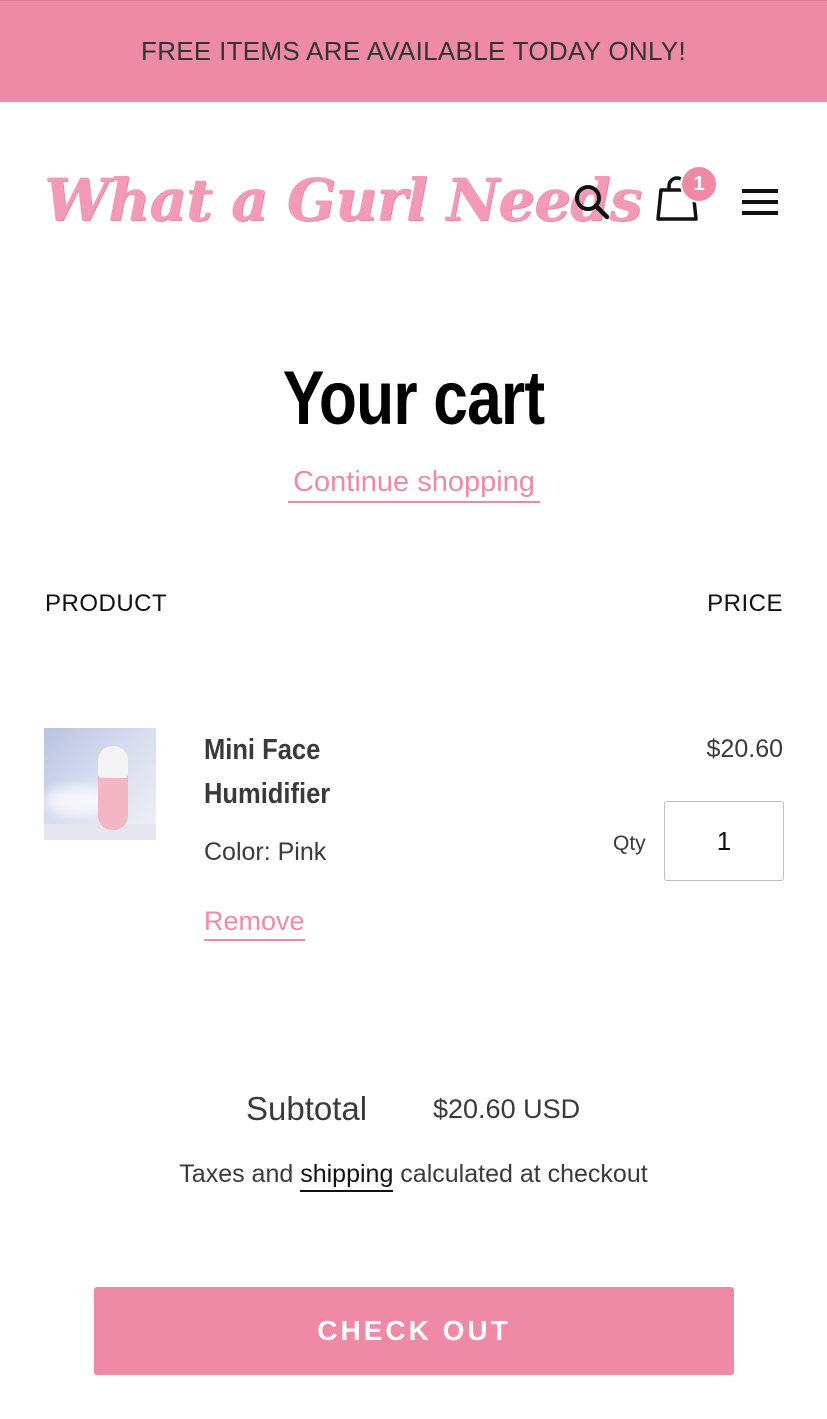 The width and height of the screenshot is (827, 1419). What do you see at coordinates (744, 749) in the screenshot?
I see `item-price: $20.60` at bounding box center [744, 749].